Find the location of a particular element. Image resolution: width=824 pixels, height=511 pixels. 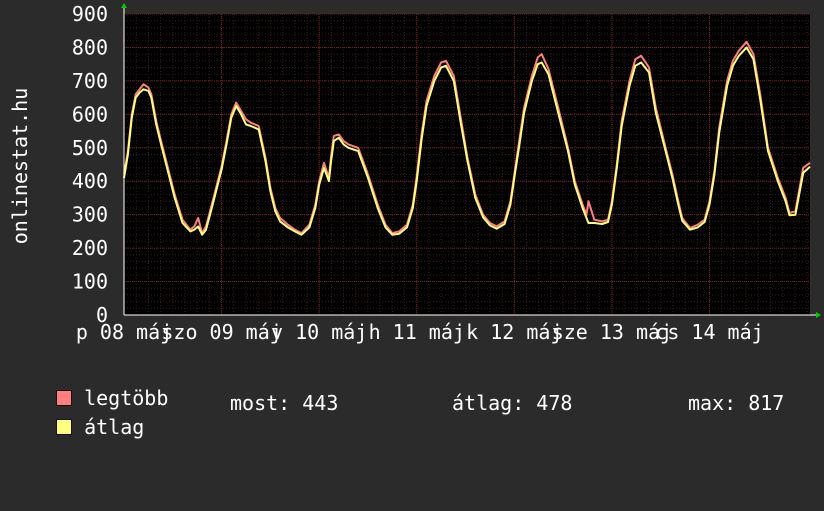

side-label: onlinestat.hu is located at coordinates (20, 166).